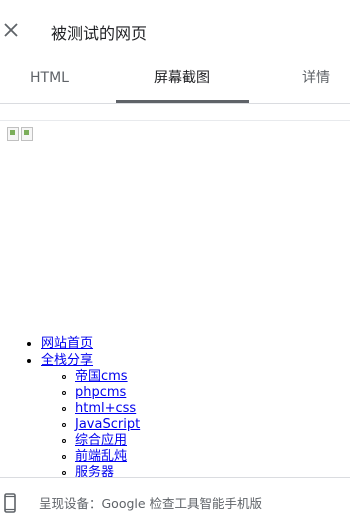  I want to click on list-item: 服务器, so click(100, 471).